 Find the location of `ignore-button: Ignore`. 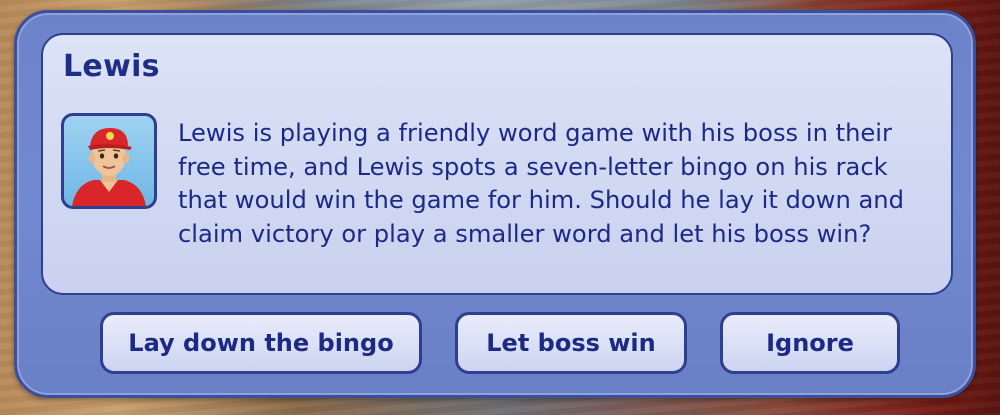

ignore-button: Ignore is located at coordinates (810, 343).